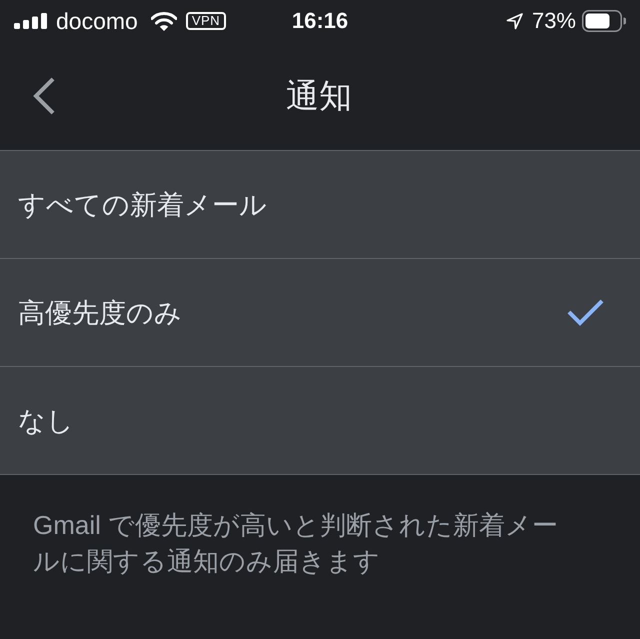  Describe the element at coordinates (554, 21) in the screenshot. I see `battery-percent: 73%` at that location.